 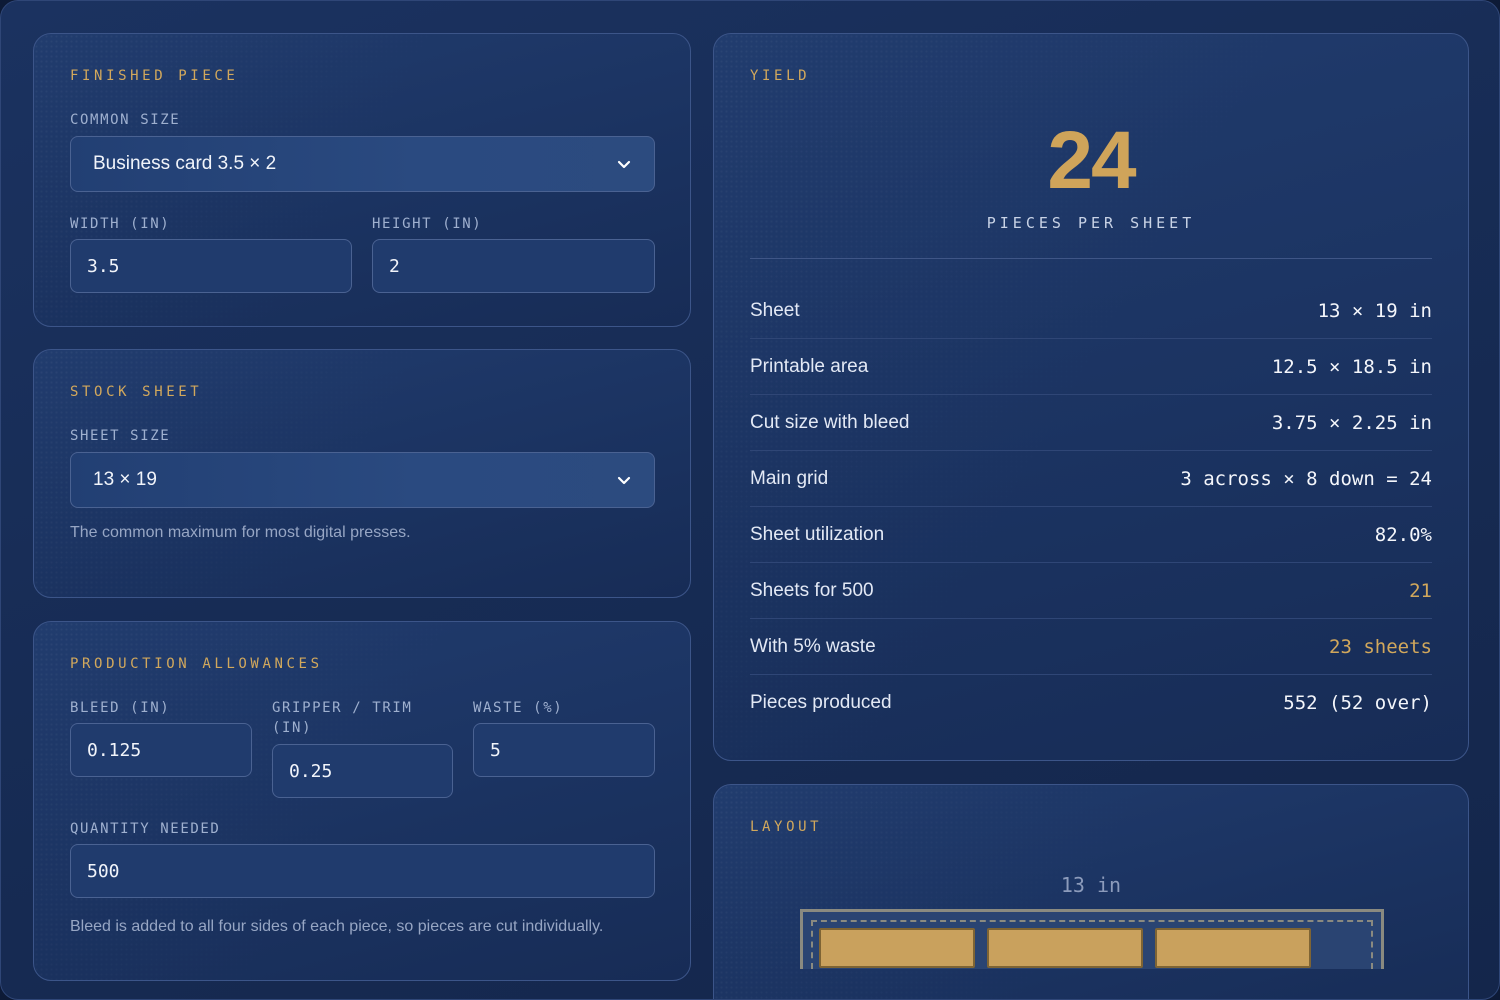 I want to click on layout-card: LAYOUT 13 in, so click(x=1091, y=891).